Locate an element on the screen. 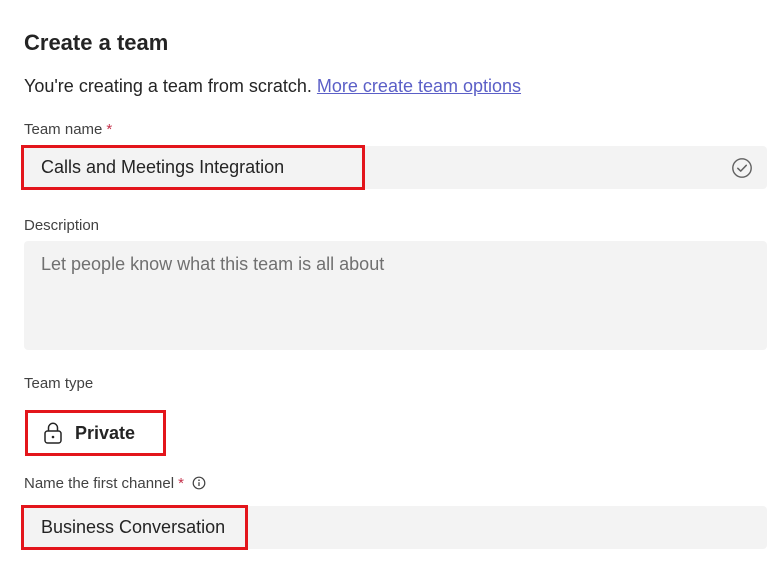 The image size is (780, 567). team-name-label: Team name * is located at coordinates (68, 129).